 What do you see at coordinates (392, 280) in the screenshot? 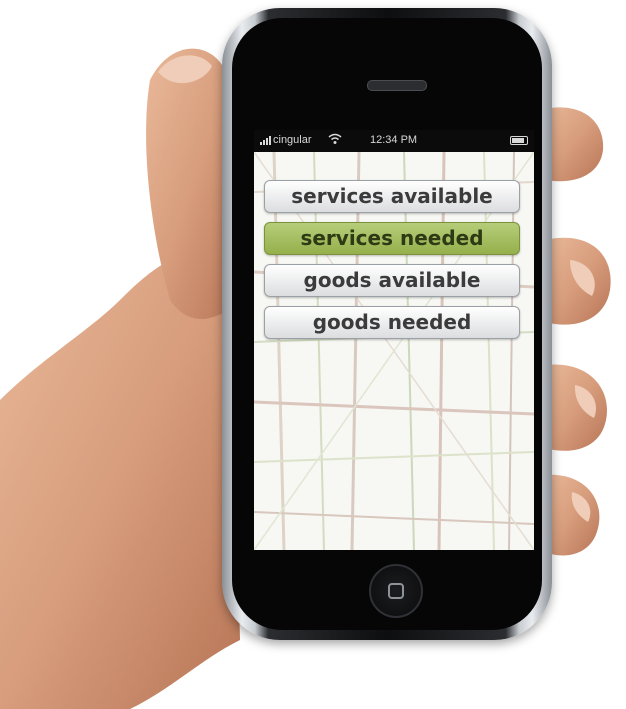
I see `goods-available-button: goods available` at bounding box center [392, 280].